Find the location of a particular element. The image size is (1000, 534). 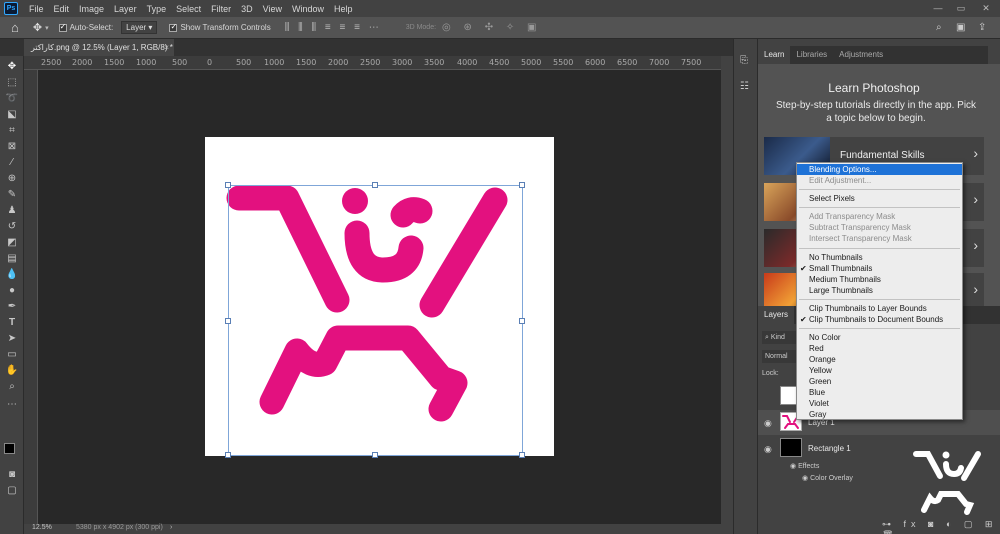

status-menu-icon: › is located at coordinates (171, 527).